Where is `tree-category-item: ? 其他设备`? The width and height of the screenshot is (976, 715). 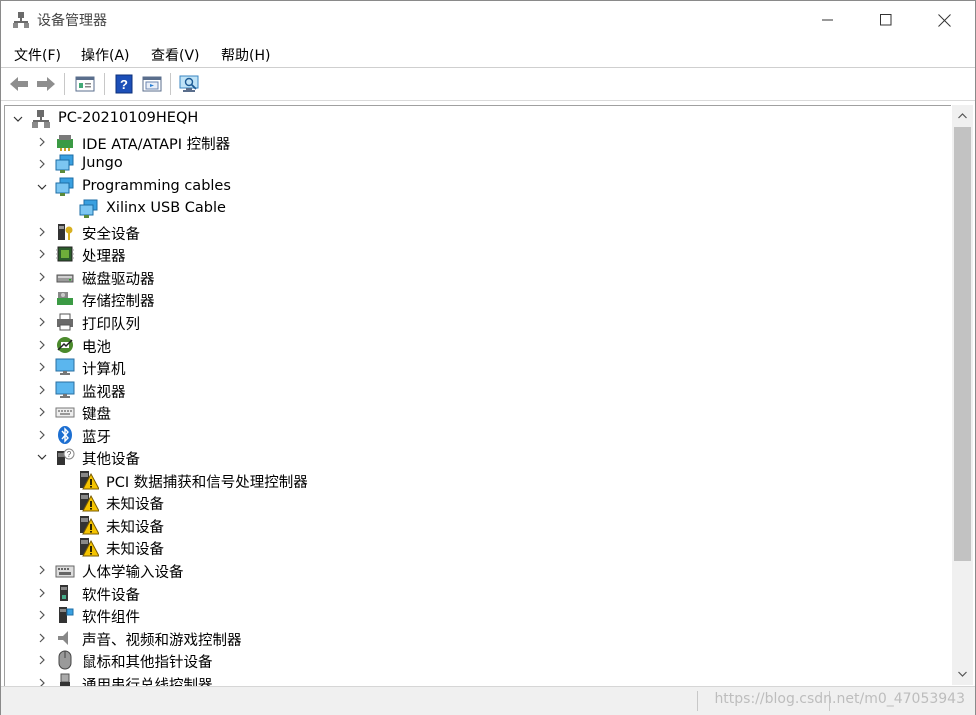 tree-category-item: ? 其他设备 is located at coordinates (475, 457).